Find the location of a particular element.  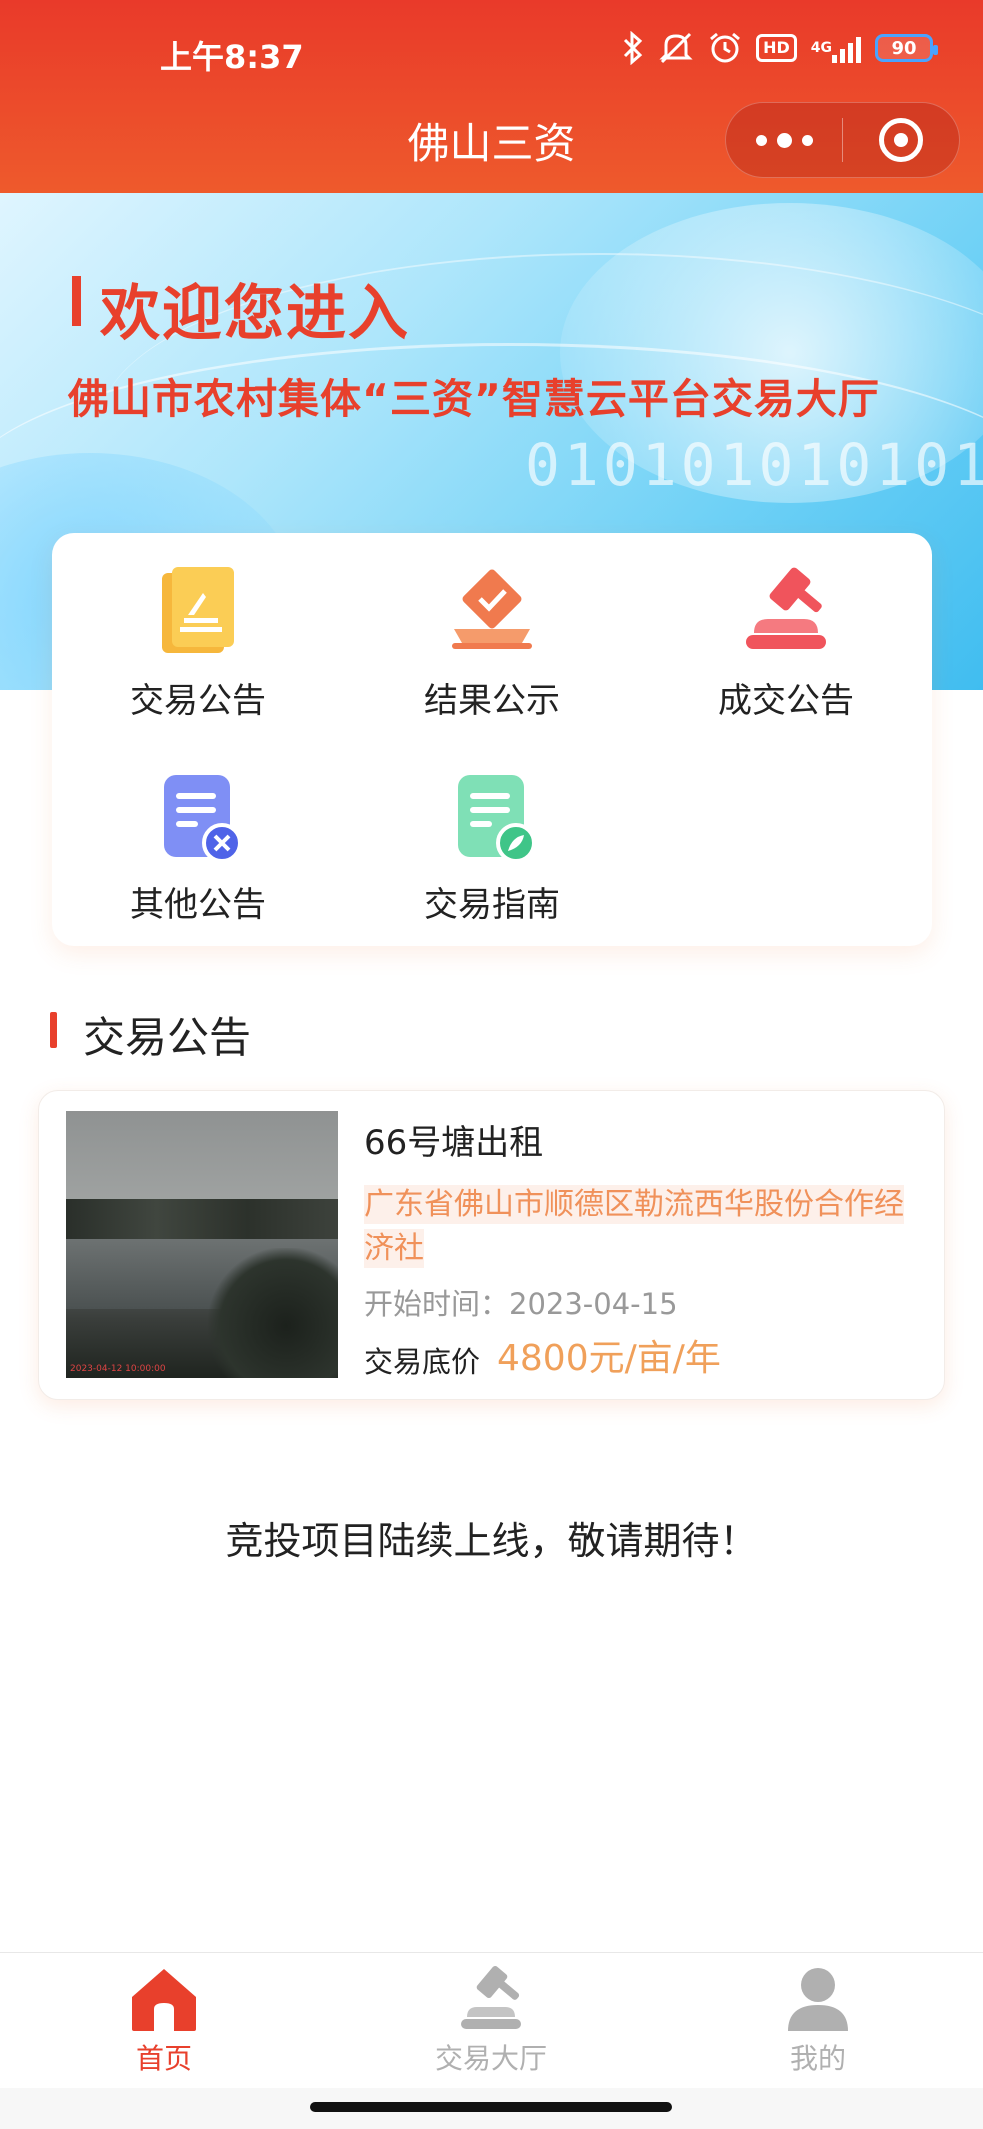

tab-bar: 首页 交易大厅 我的 is located at coordinates (491, 2020).